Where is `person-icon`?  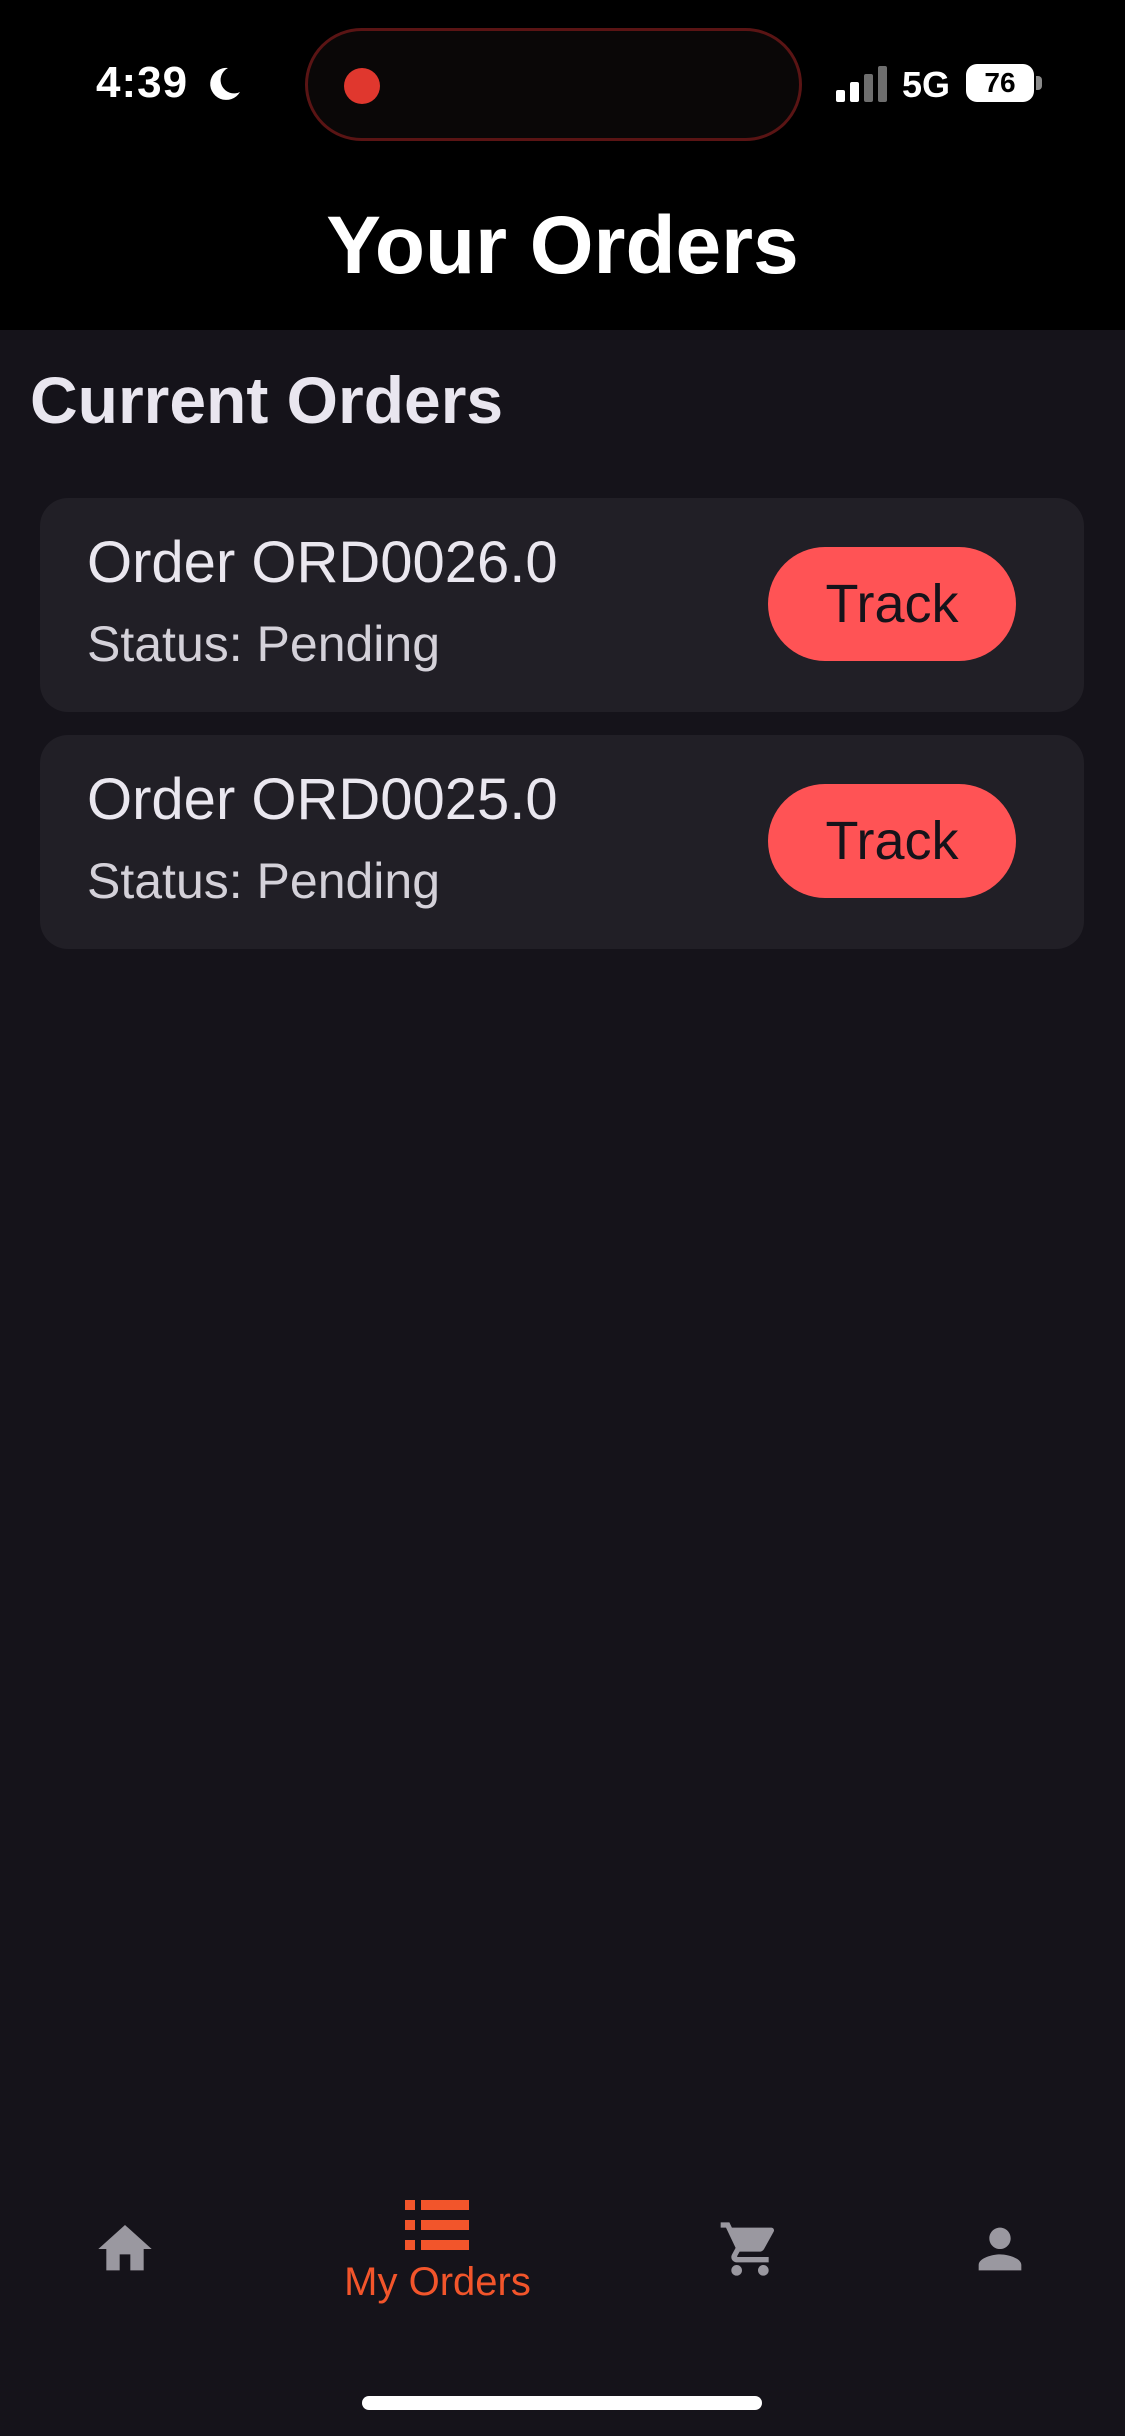 person-icon is located at coordinates (1000, 2249).